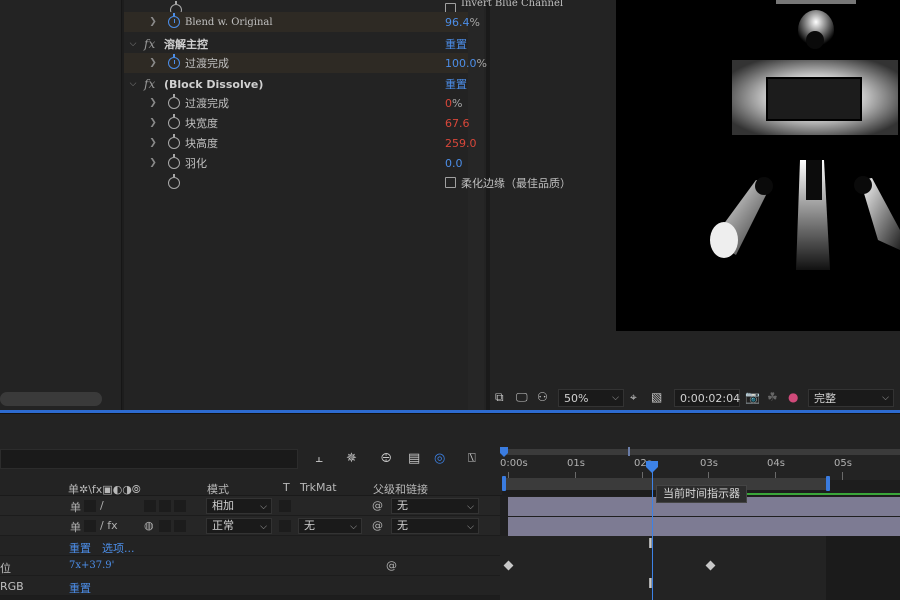 The height and width of the screenshot is (600, 900). Describe the element at coordinates (330, 526) in the screenshot. I see `trkmat-dropdown: 无 ⌵` at that location.